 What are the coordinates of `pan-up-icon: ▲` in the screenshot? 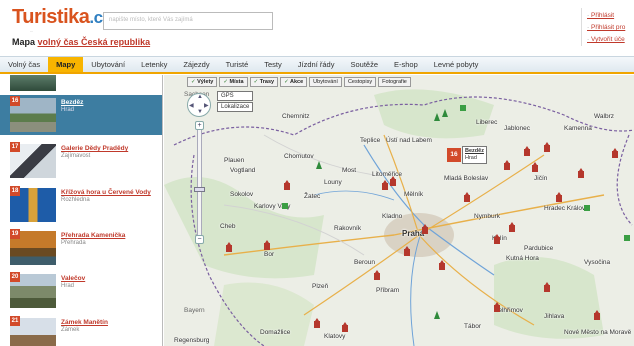 It's located at (200, 97).